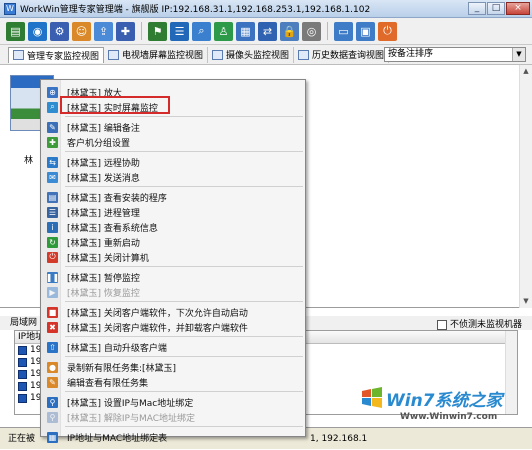 The height and width of the screenshot is (450, 532). I want to click on menu-item-bind: ⚲ [林黛玉] 设置IP与Mac地址绑定, so click(173, 402).